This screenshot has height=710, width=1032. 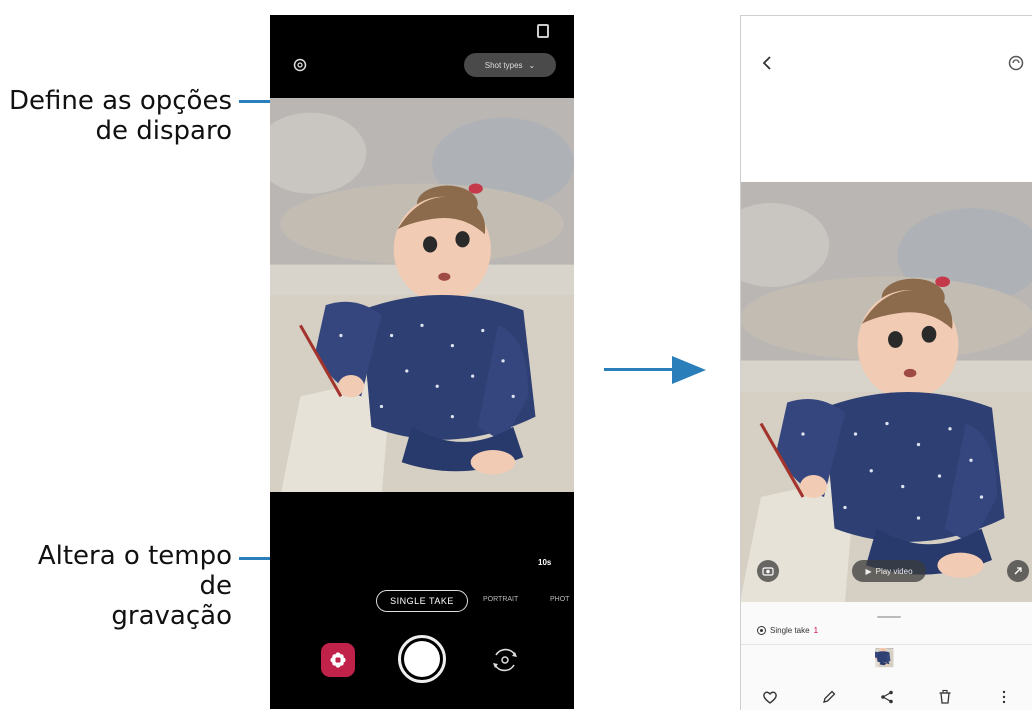 I want to click on gallery-icon, so click(x=338, y=660).